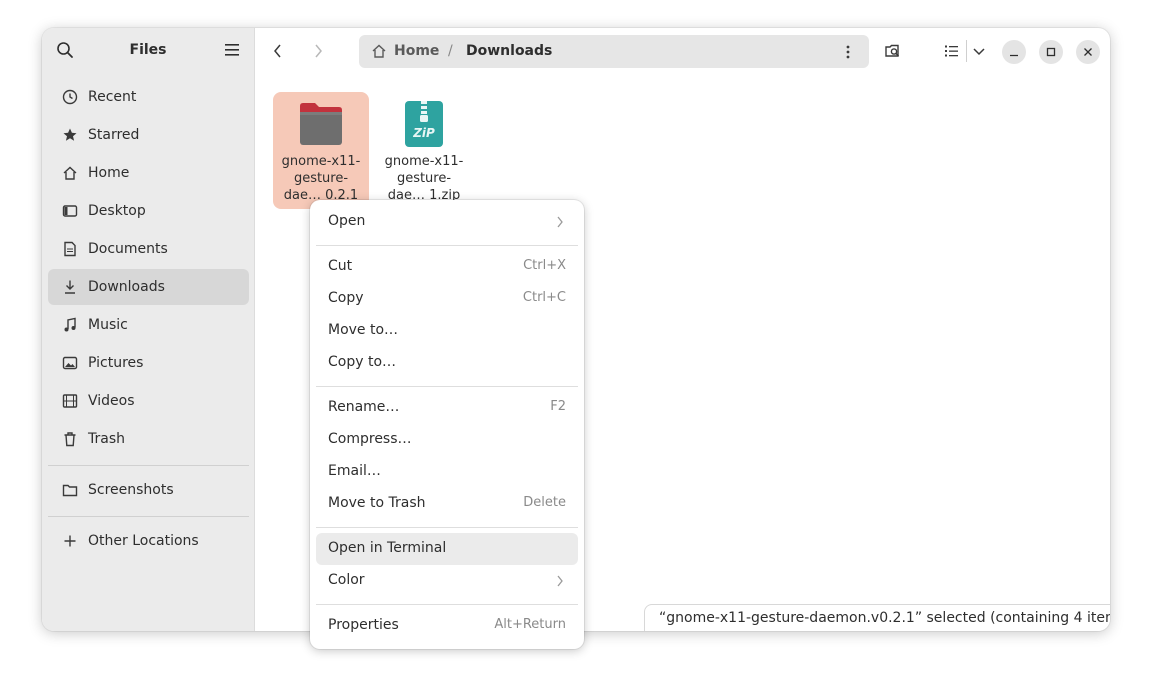  Describe the element at coordinates (387, 548) in the screenshot. I see `menu-item-label: Open in Terminal` at that location.